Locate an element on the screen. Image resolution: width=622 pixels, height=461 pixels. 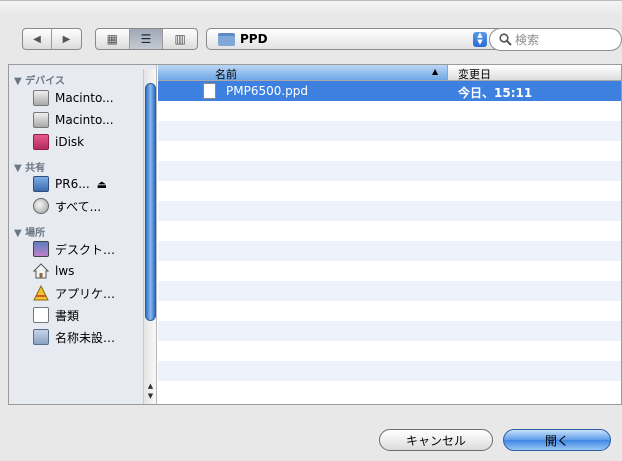
applications-icon is located at coordinates (41, 293).